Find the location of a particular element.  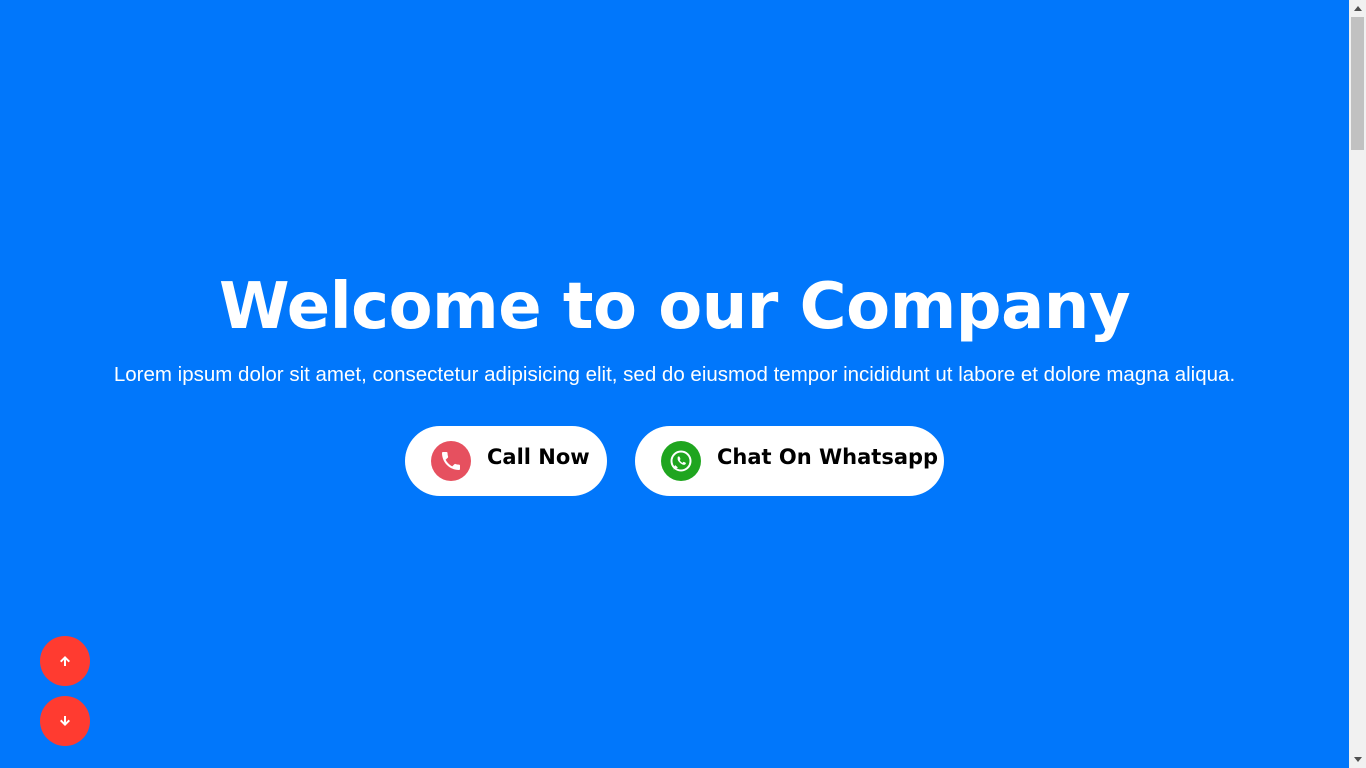

hero-title: Welcome to our Company is located at coordinates (674, 307).